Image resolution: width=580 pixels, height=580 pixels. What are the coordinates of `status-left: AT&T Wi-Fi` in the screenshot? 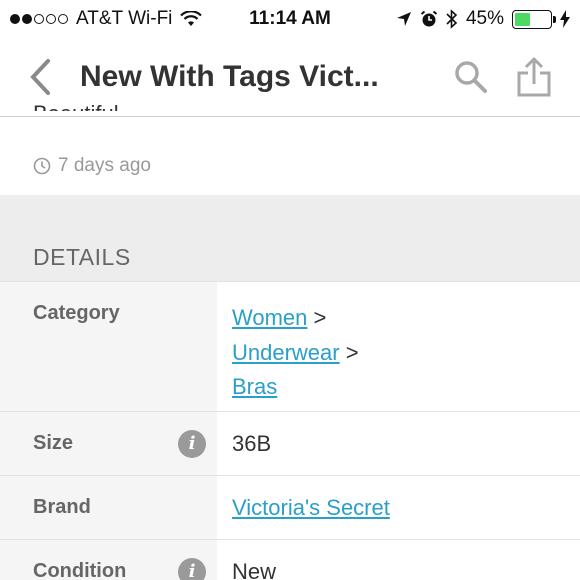 It's located at (125, 19).